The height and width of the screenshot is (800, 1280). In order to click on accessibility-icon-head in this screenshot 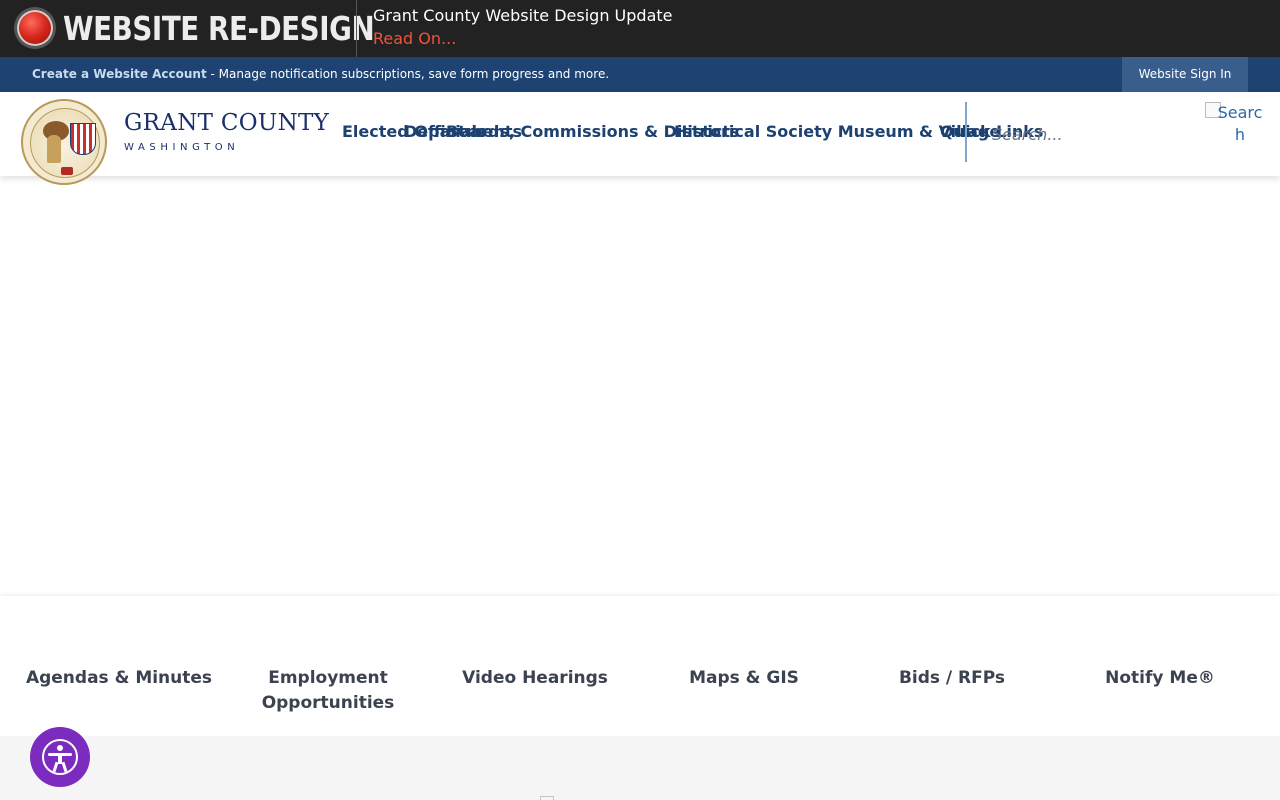, I will do `click(60, 748)`.